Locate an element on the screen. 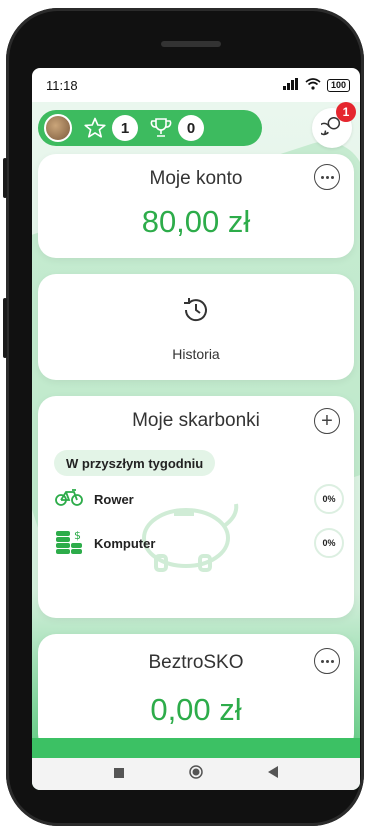 This screenshot has width=374, height=834. avatar is located at coordinates (58, 128).